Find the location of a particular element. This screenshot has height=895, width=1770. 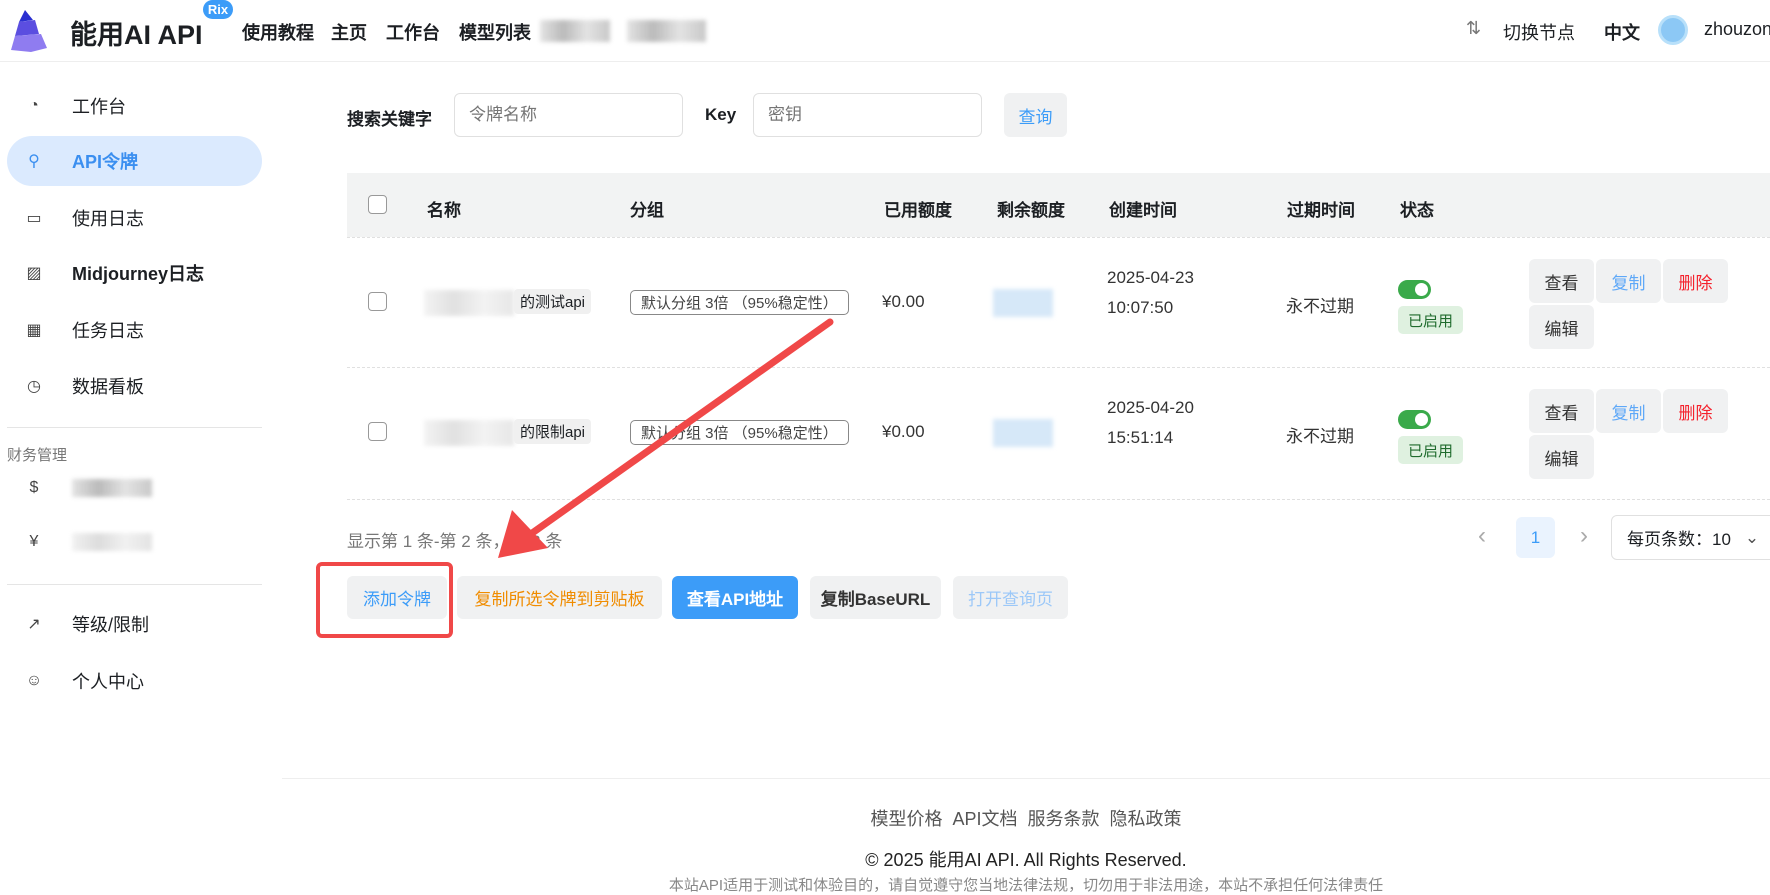

dashboard-icon: ◔ is located at coordinates (34, 105).